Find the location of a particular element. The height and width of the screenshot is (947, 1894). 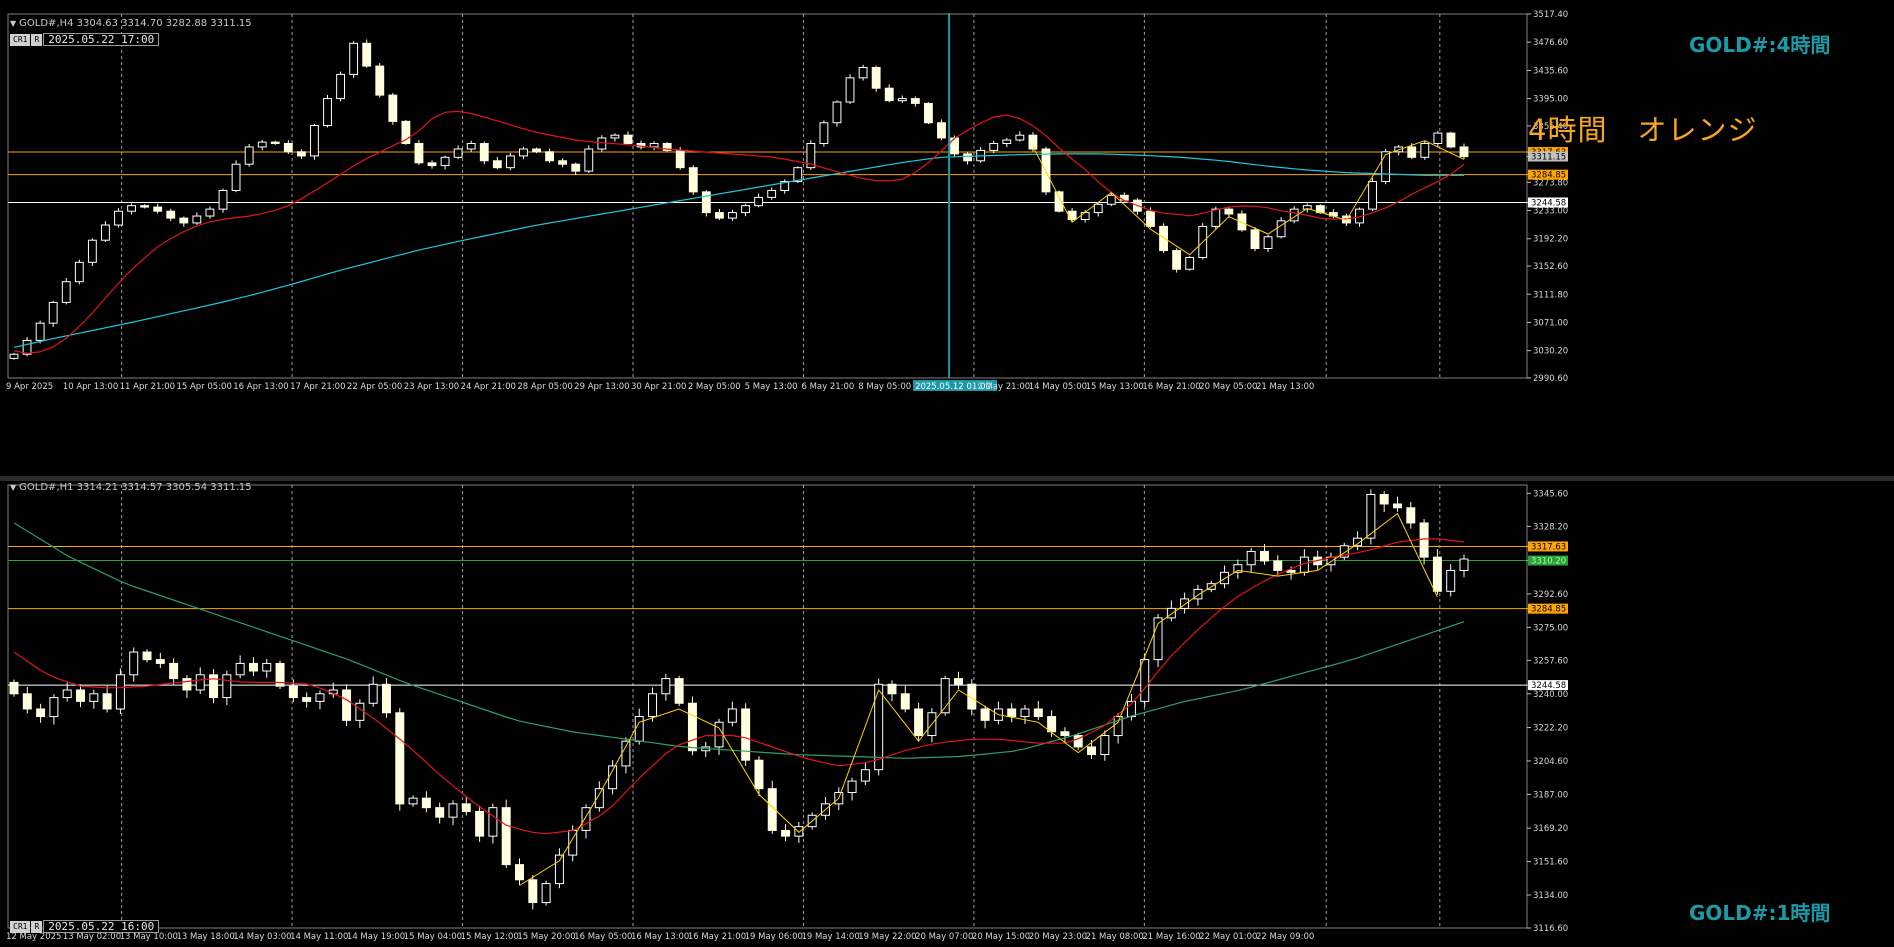

h4-symbol-label: GOLD#:4時間 is located at coordinates (1760, 45).